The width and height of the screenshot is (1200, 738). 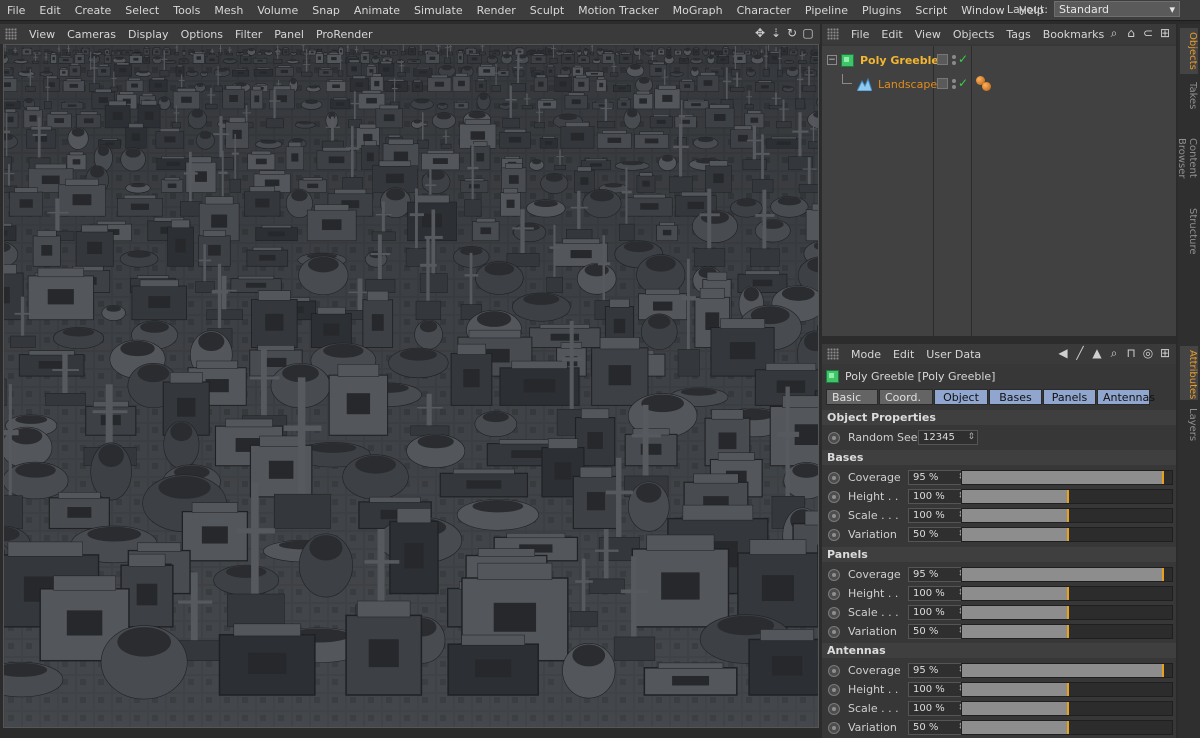 What do you see at coordinates (942, 59) in the screenshot?
I see `layer-toggle-icon` at bounding box center [942, 59].